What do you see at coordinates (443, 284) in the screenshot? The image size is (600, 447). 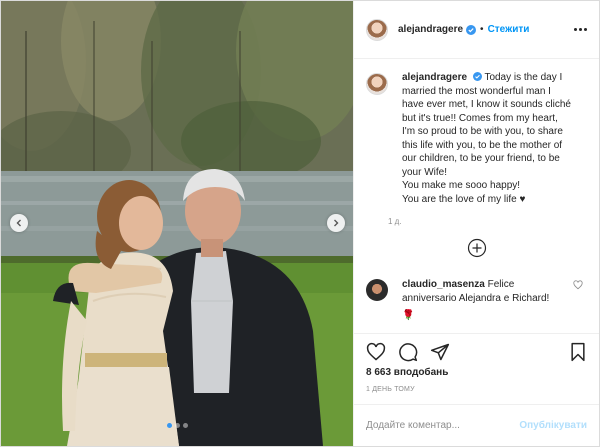 I see `commenter-username: claudio_masenza` at bounding box center [443, 284].